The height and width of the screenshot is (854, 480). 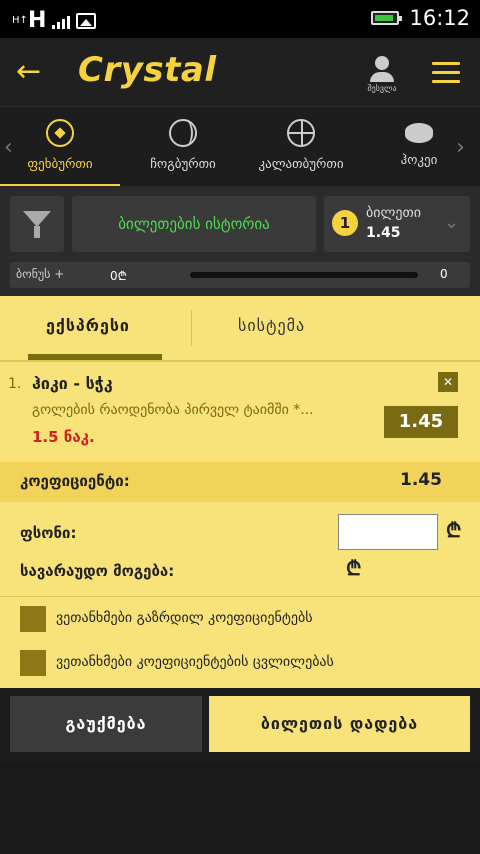 What do you see at coordinates (446, 73) in the screenshot?
I see `hamburger-menu-icon` at bounding box center [446, 73].